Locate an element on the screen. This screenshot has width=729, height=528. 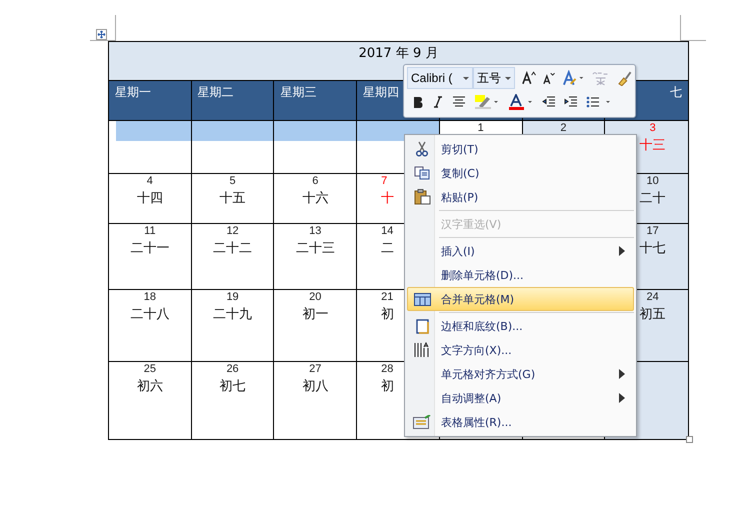
menu-item: 复制(C) is located at coordinates (520, 173).